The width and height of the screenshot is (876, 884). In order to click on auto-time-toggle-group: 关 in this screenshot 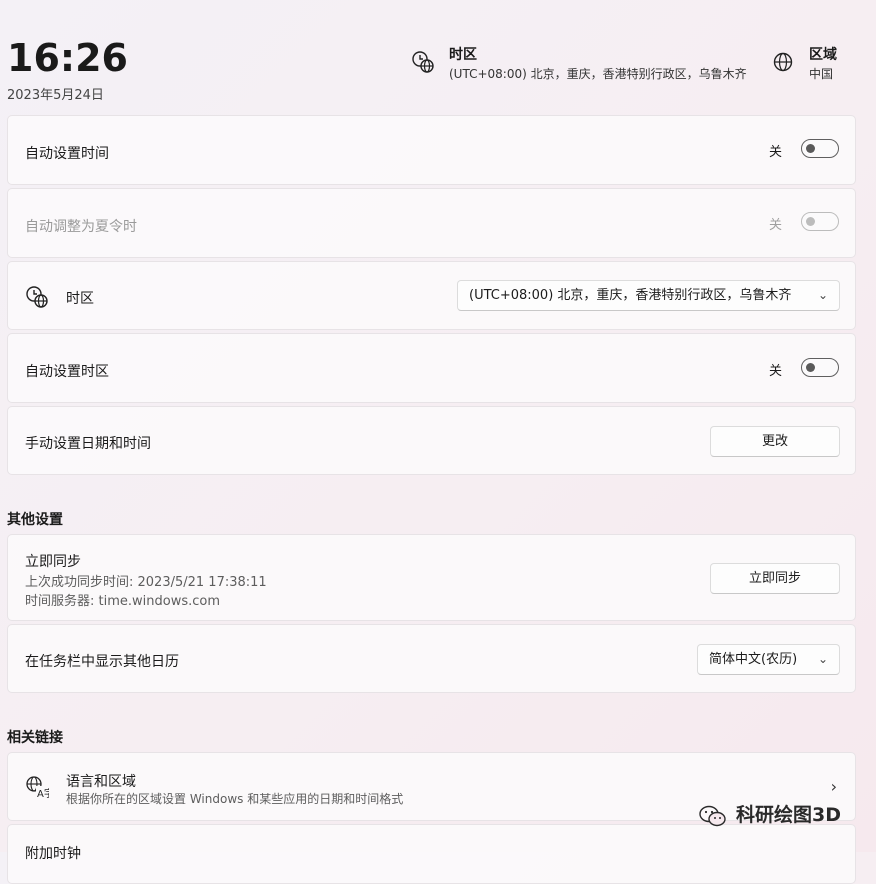, I will do `click(804, 150)`.